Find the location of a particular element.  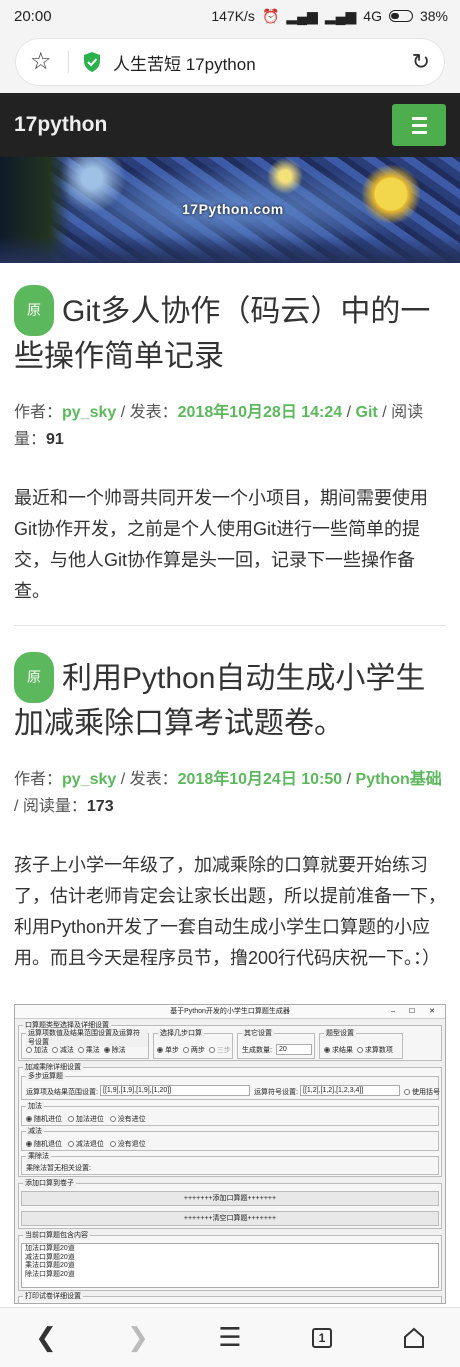

content-textarea: 加法口算题20道 减法口算题20道 乘法口算题20道 除法口算题20道 is located at coordinates (230, 1265).